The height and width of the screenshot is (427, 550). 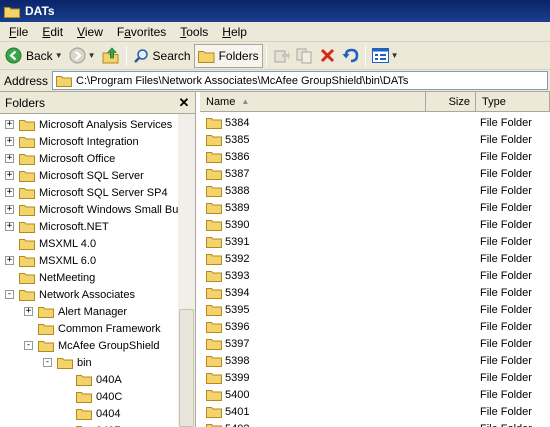 I want to click on file-row: 5397 File Folder, so click(x=375, y=343).